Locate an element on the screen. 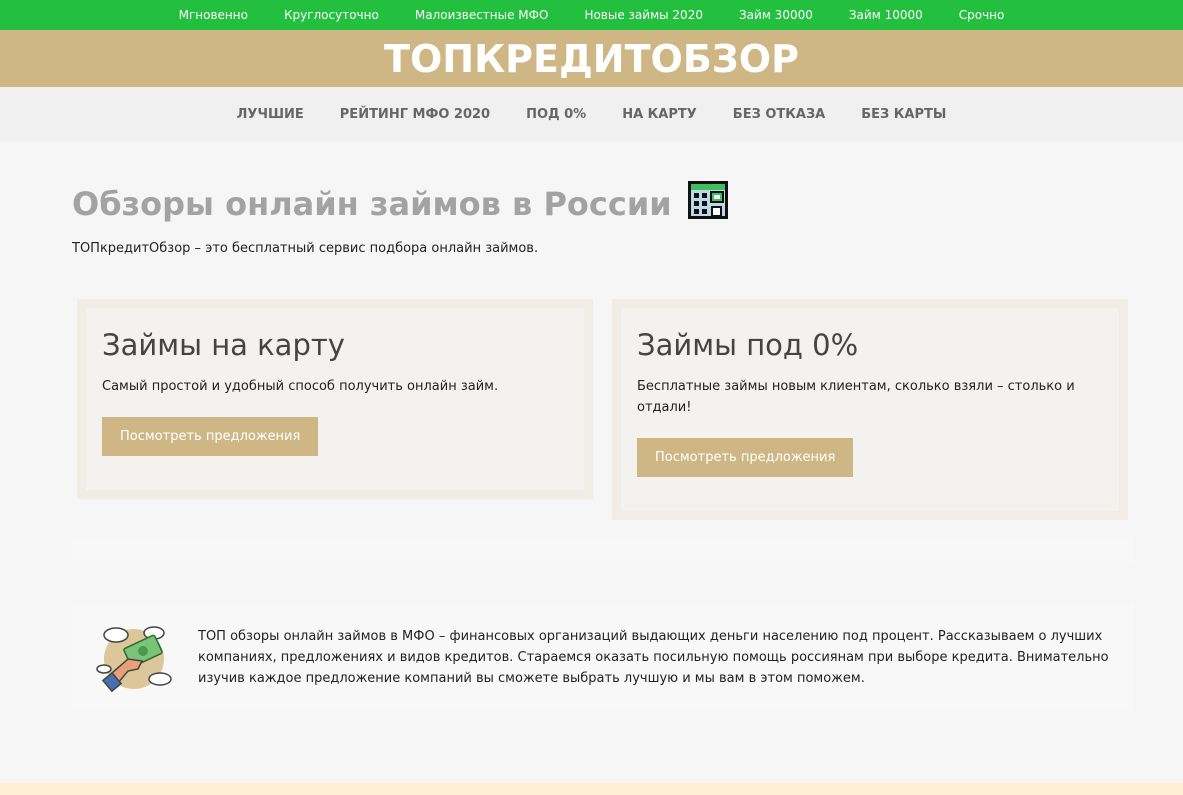 The width and height of the screenshot is (1183, 795). page-title-text: Обзоры онлайн займов в России is located at coordinates (372, 204).